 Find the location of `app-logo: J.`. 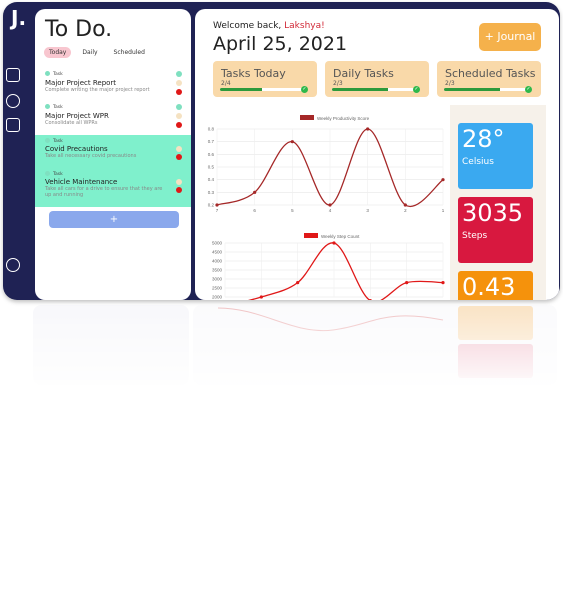

app-logo: J. is located at coordinates (19, 18).